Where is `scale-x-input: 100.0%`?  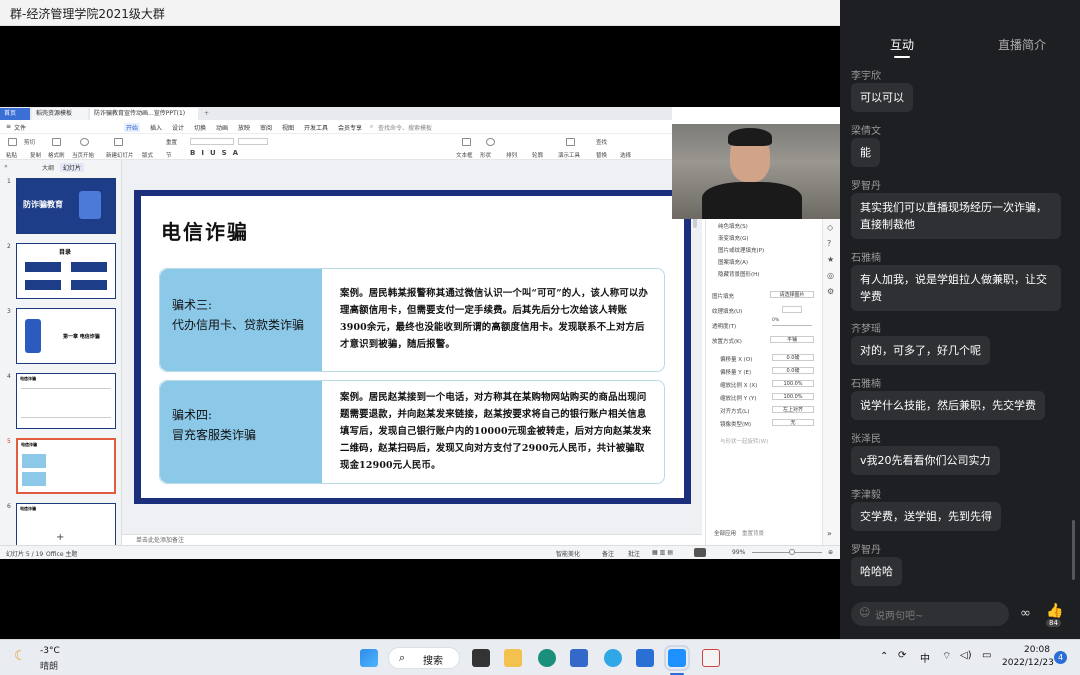 scale-x-input: 100.0% is located at coordinates (793, 383).